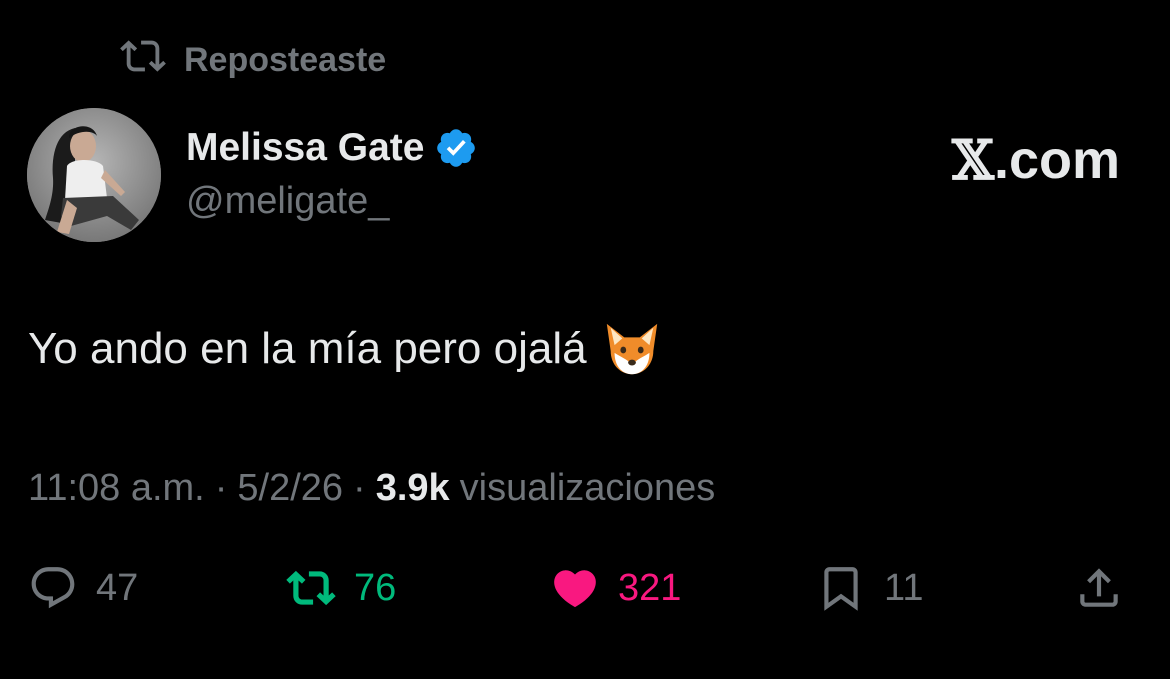 Image resolution: width=1170 pixels, height=679 pixels. I want to click on tweet-body: Yo ando en la mía pero ojalá, so click(345, 349).